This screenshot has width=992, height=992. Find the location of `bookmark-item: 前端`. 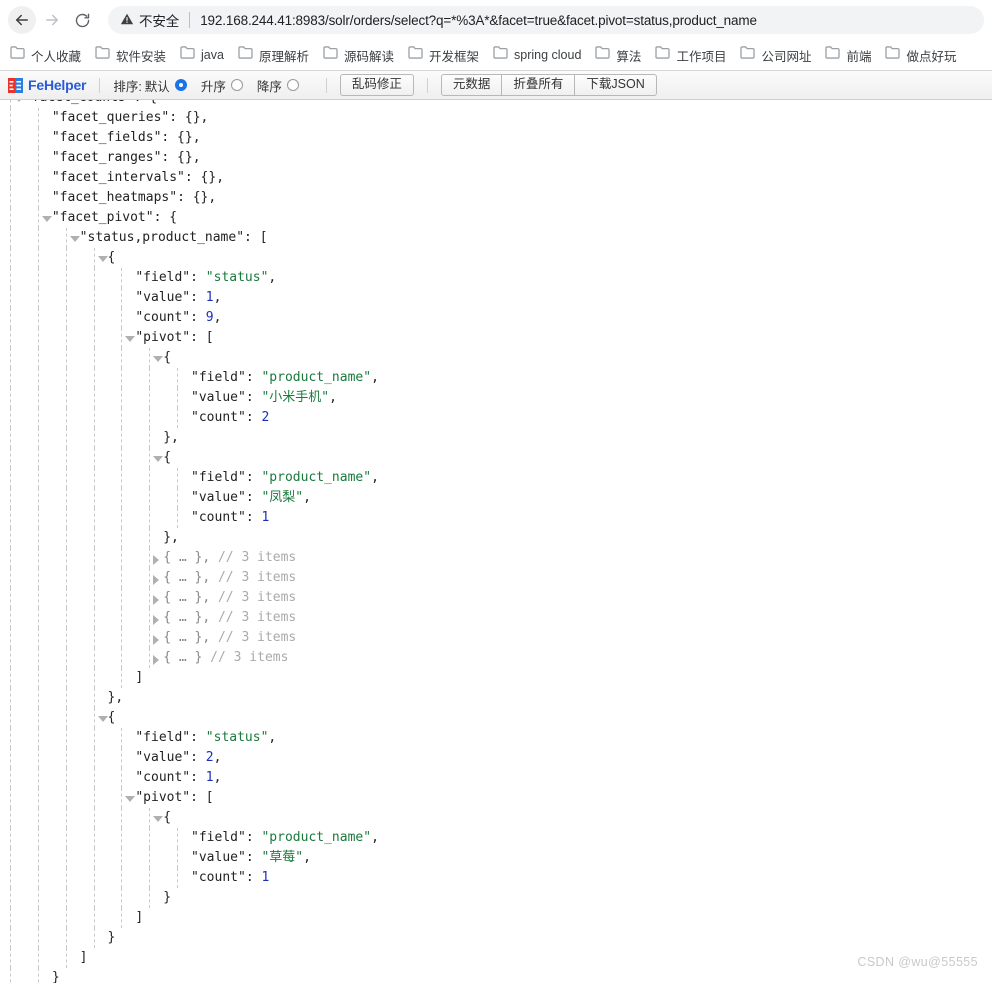

bookmark-item: 前端 is located at coordinates (848, 55).